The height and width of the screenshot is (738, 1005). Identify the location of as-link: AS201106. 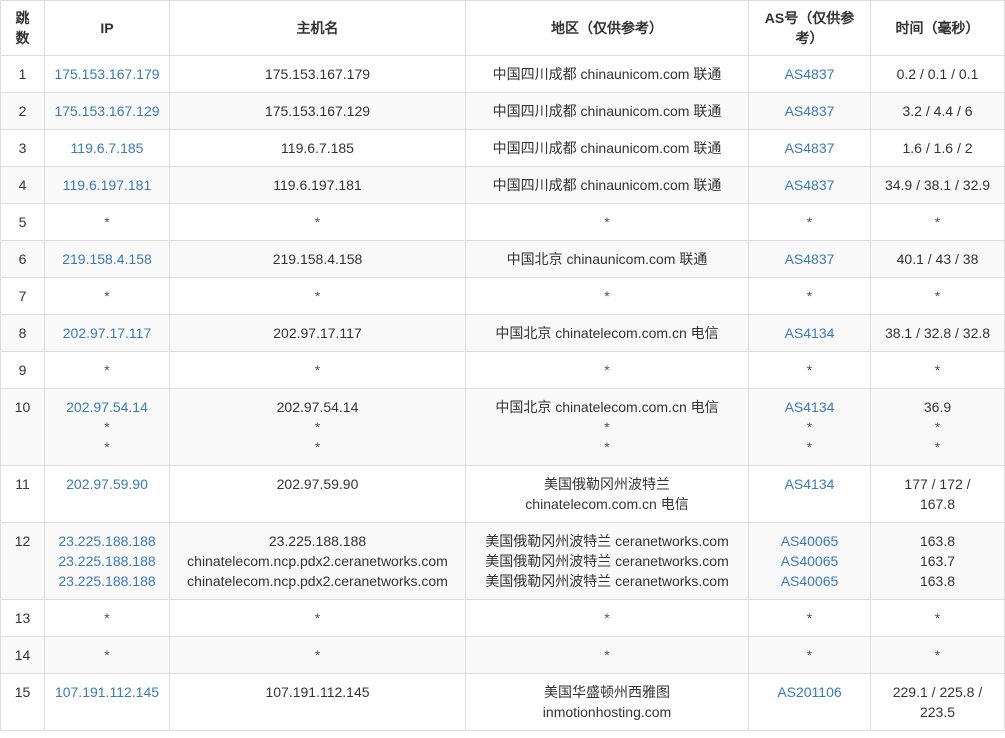
(809, 692).